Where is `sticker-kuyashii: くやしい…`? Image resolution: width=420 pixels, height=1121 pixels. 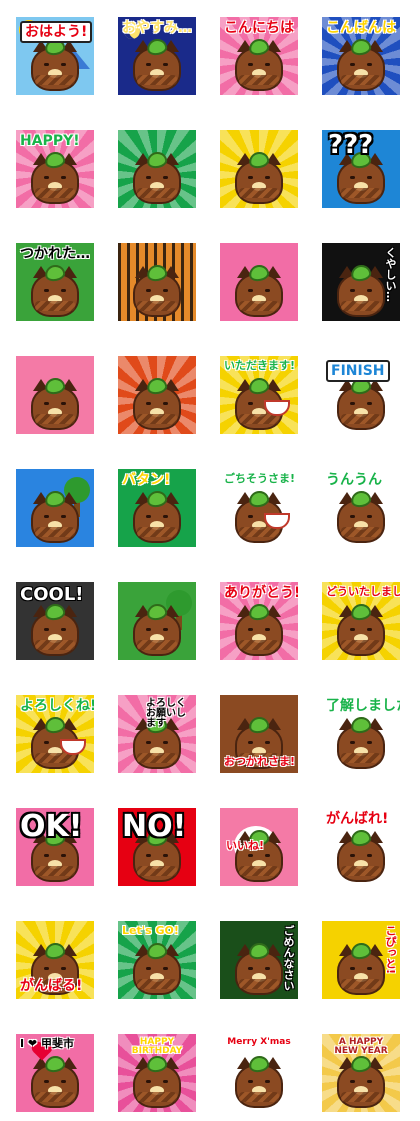 sticker-kuyashii: くやしい… is located at coordinates (361, 282).